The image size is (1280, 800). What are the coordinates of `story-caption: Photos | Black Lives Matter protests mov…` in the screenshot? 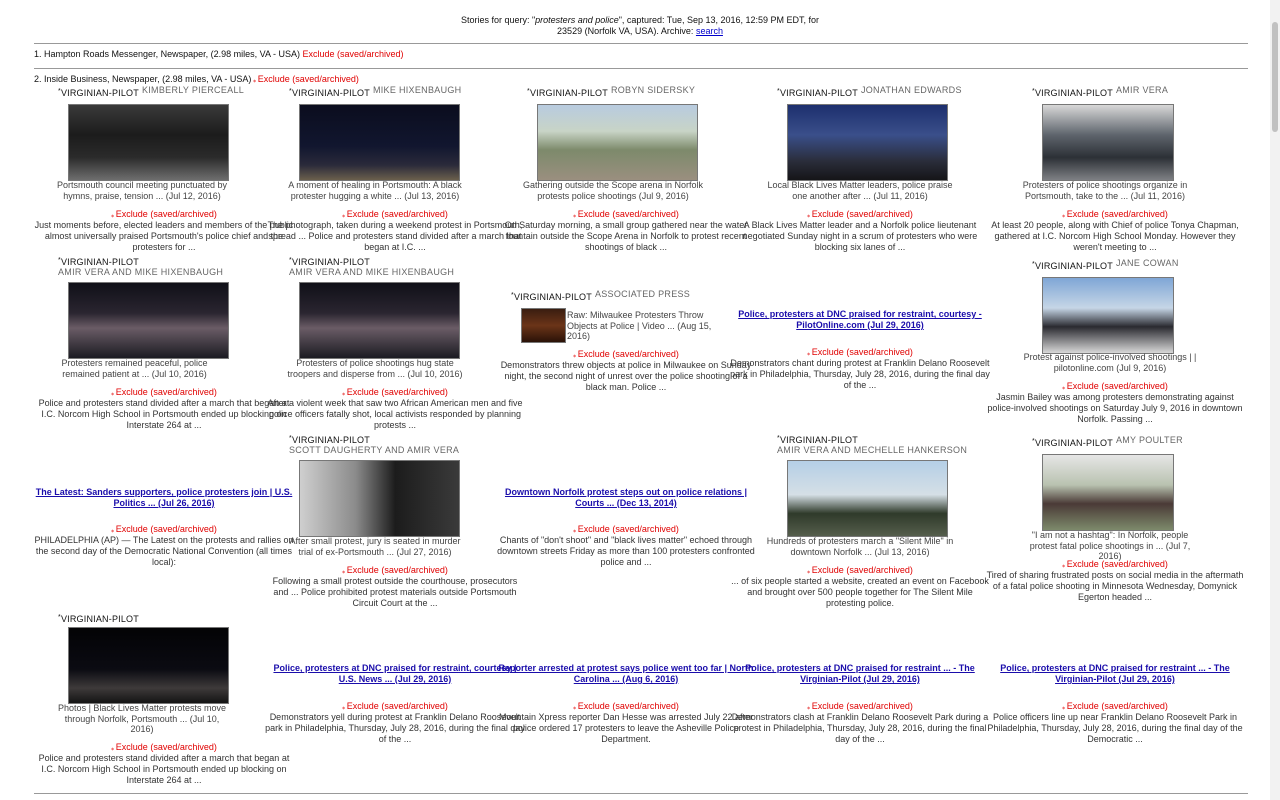 It's located at (142, 719).